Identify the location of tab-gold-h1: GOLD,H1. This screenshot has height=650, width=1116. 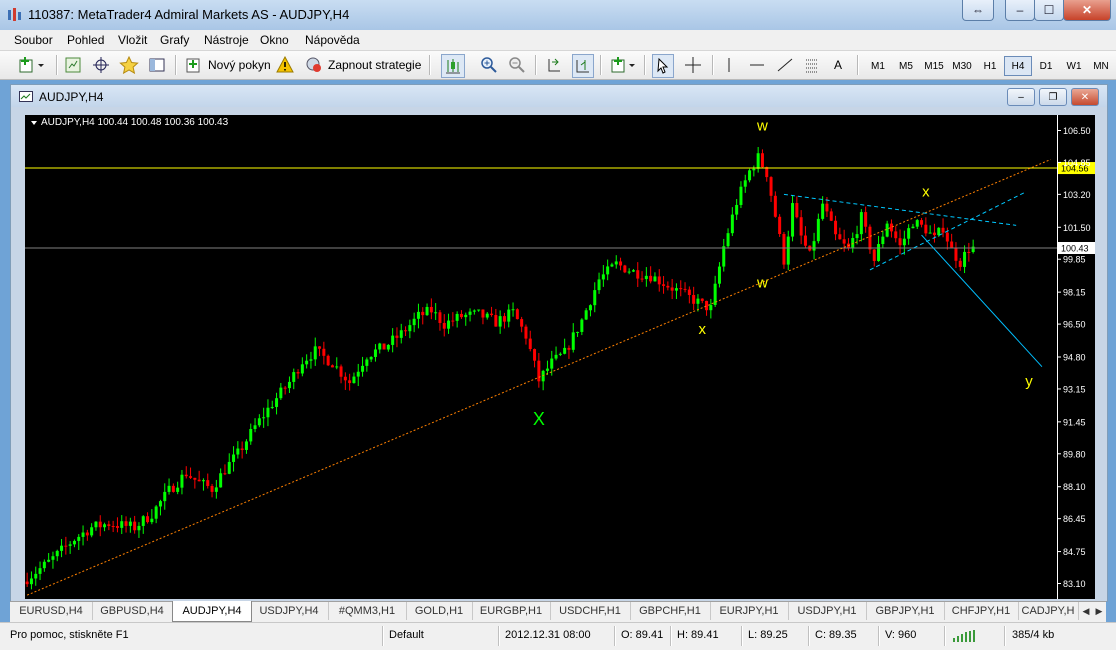
(439, 611).